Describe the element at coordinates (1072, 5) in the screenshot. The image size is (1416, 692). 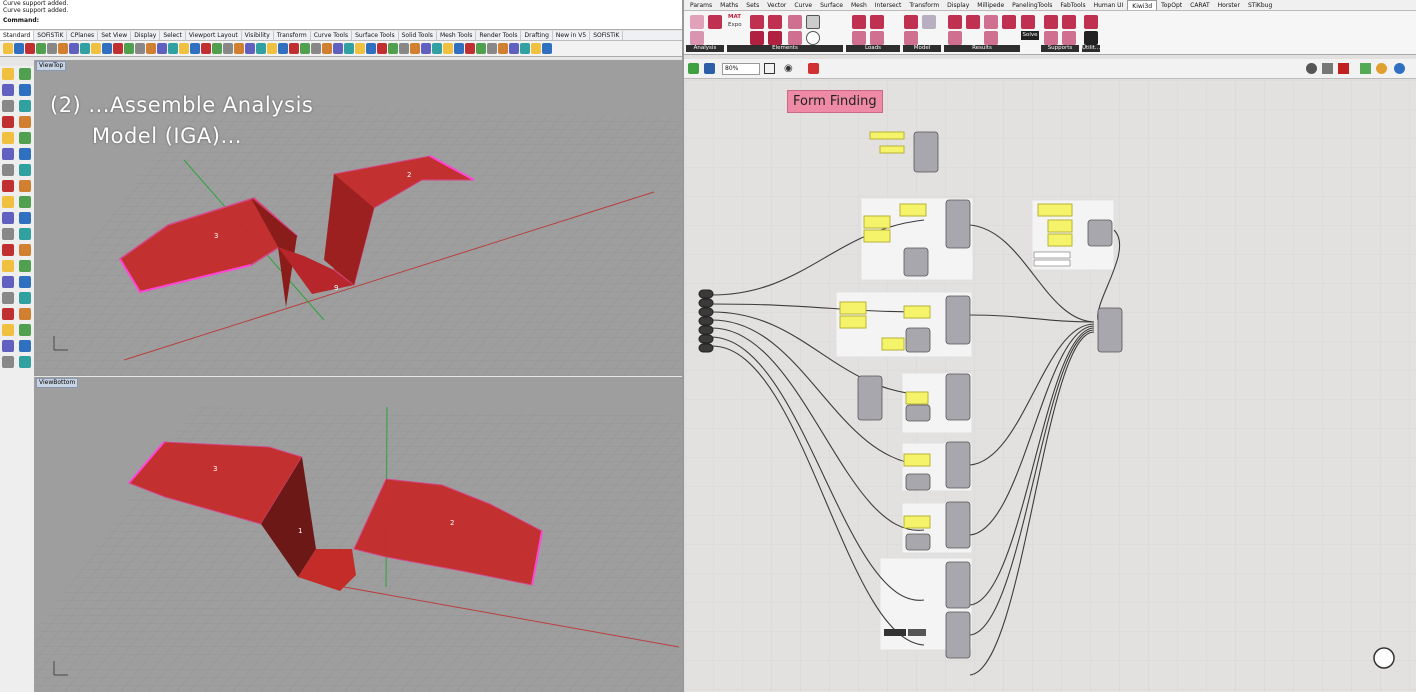
I see `gh-tab: FabTools` at that location.